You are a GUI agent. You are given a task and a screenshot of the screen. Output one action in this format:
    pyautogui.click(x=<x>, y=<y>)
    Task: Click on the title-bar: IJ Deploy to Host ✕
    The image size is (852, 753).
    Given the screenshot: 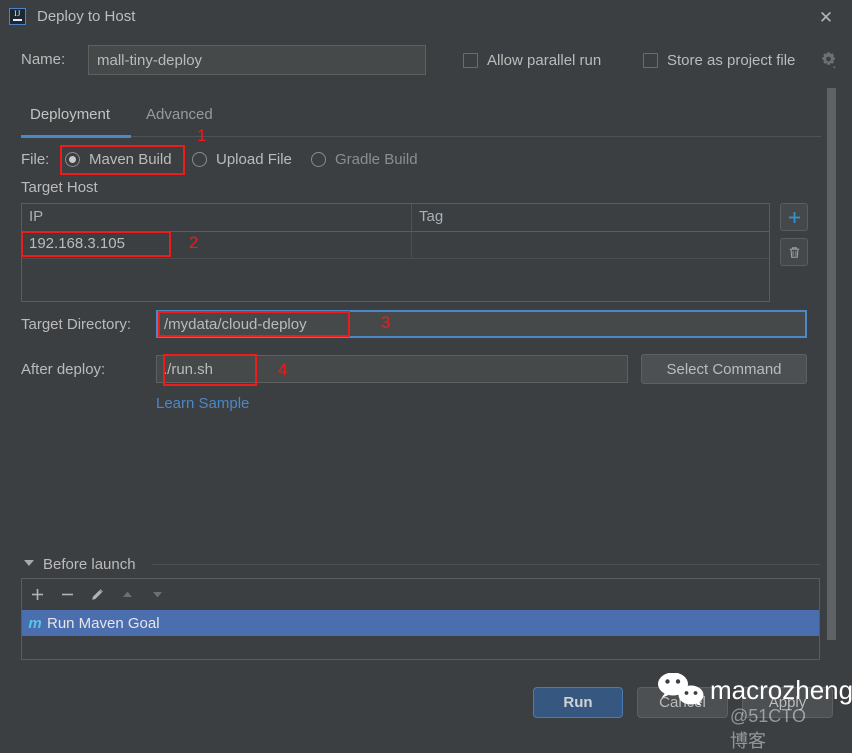 What is the action you would take?
    pyautogui.click(x=426, y=16)
    